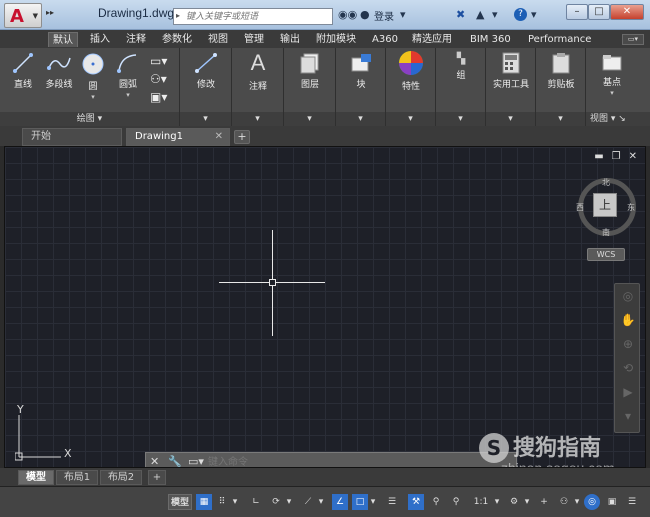 This screenshot has height=517, width=650. Describe the element at coordinates (606, 182) in the screenshot. I see `viewcube-north: 北` at that location.